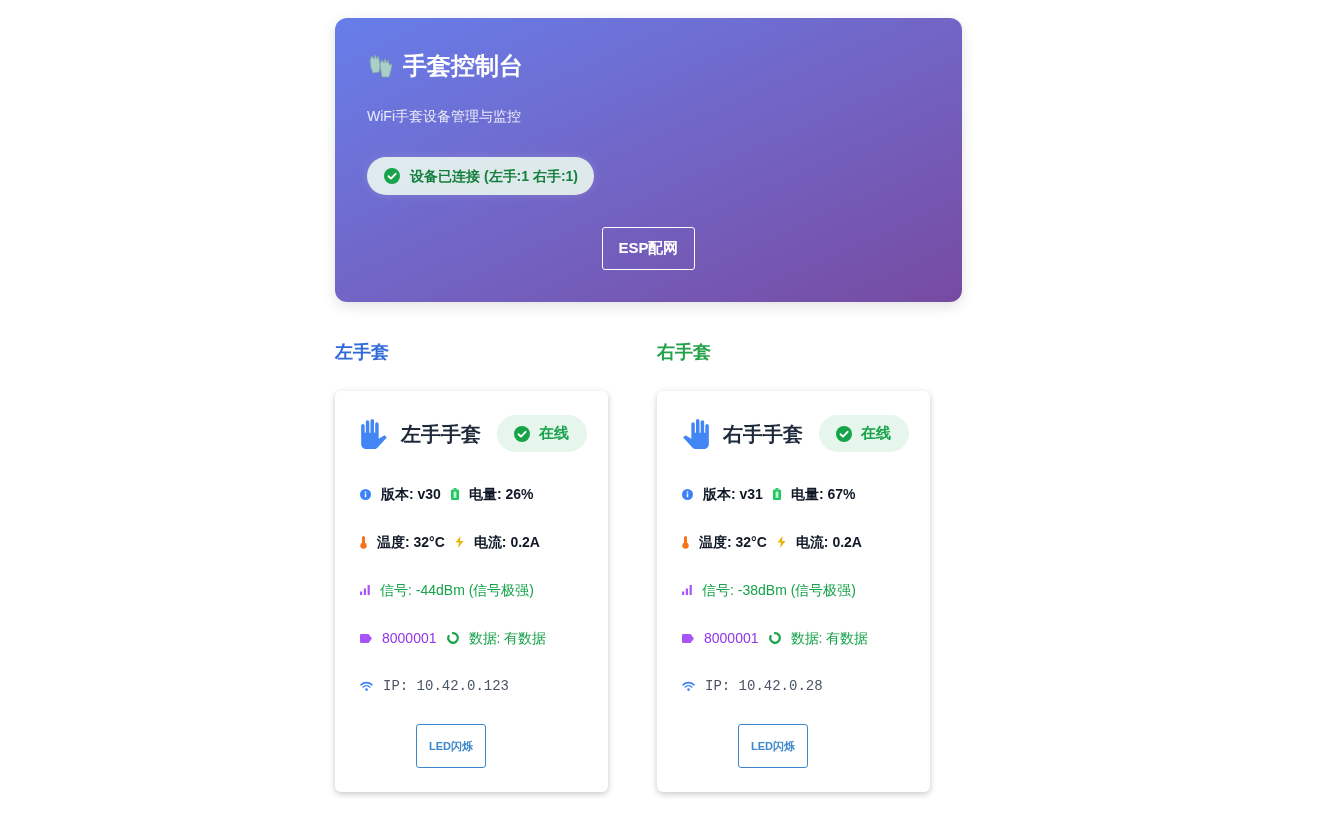 This screenshot has width=1324, height=823. Describe the element at coordinates (733, 494) in the screenshot. I see `firmware-version: 版本: v31` at that location.